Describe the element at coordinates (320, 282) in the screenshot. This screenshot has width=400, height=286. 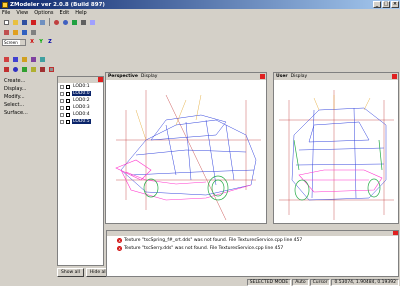
I see `status-cursor-label: Cursor` at that location.